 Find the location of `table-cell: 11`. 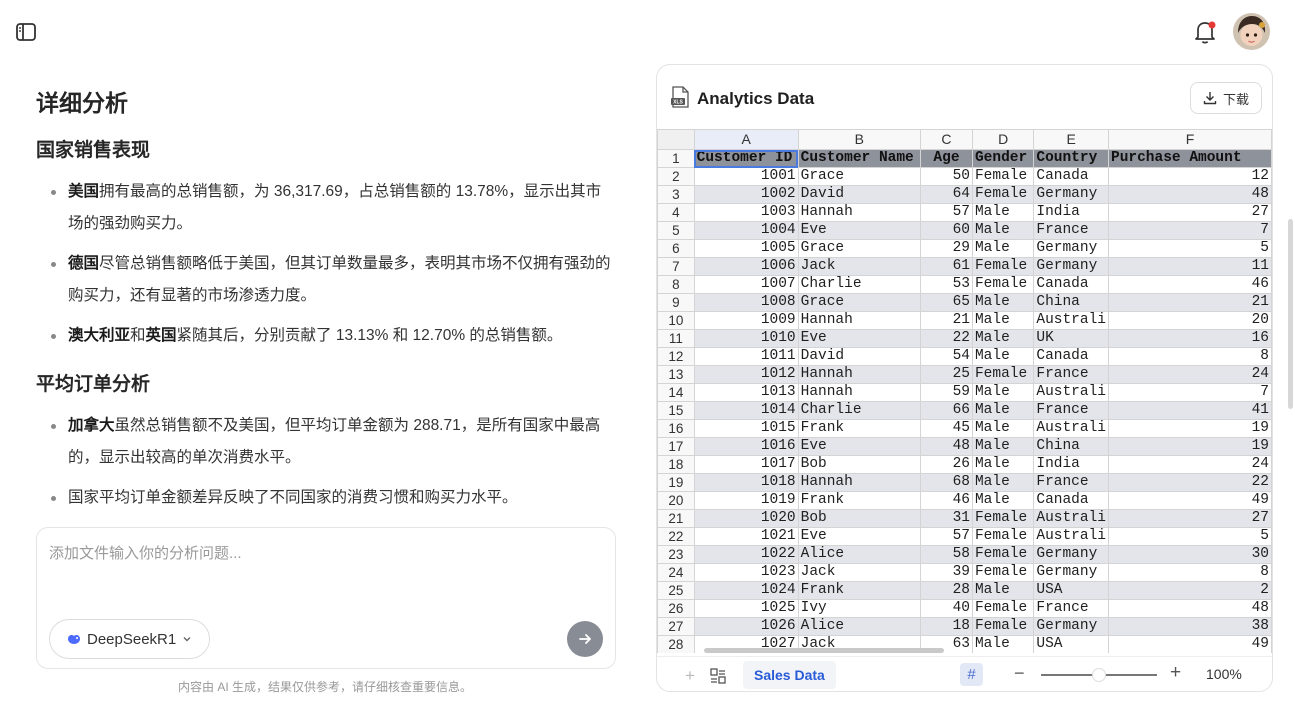

table-cell: 11 is located at coordinates (1190, 266).